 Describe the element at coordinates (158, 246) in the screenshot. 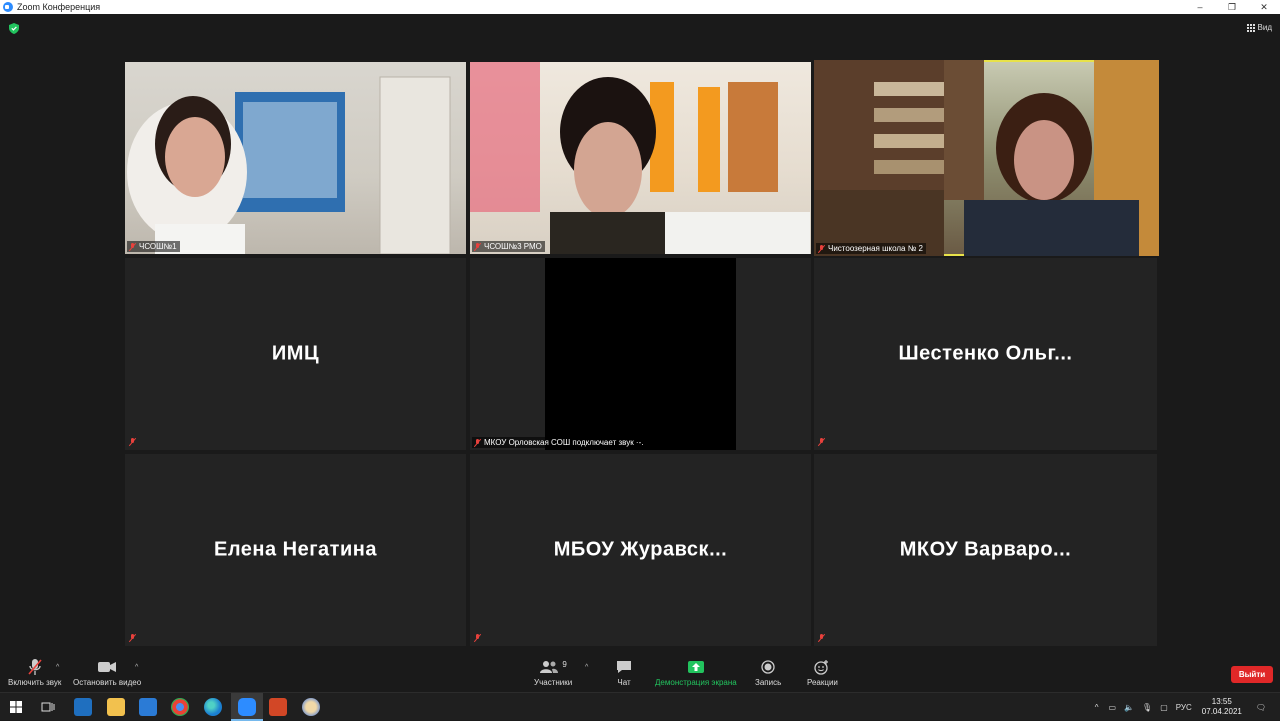

I see `participant-name: ЧСОШ№1` at that location.